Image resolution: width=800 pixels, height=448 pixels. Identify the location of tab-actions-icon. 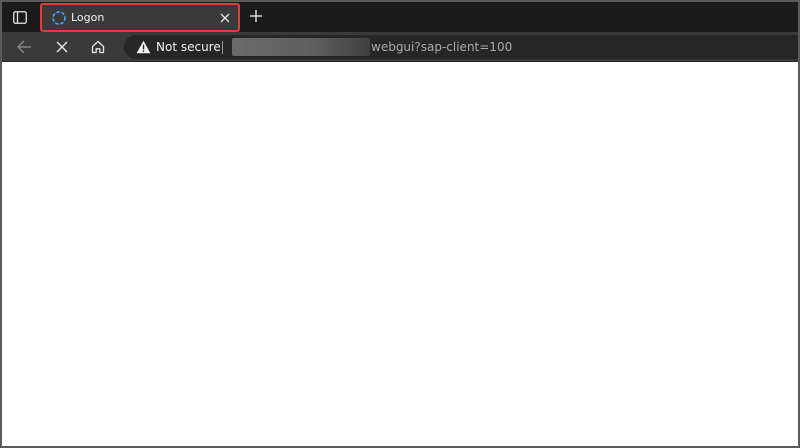
(20, 17).